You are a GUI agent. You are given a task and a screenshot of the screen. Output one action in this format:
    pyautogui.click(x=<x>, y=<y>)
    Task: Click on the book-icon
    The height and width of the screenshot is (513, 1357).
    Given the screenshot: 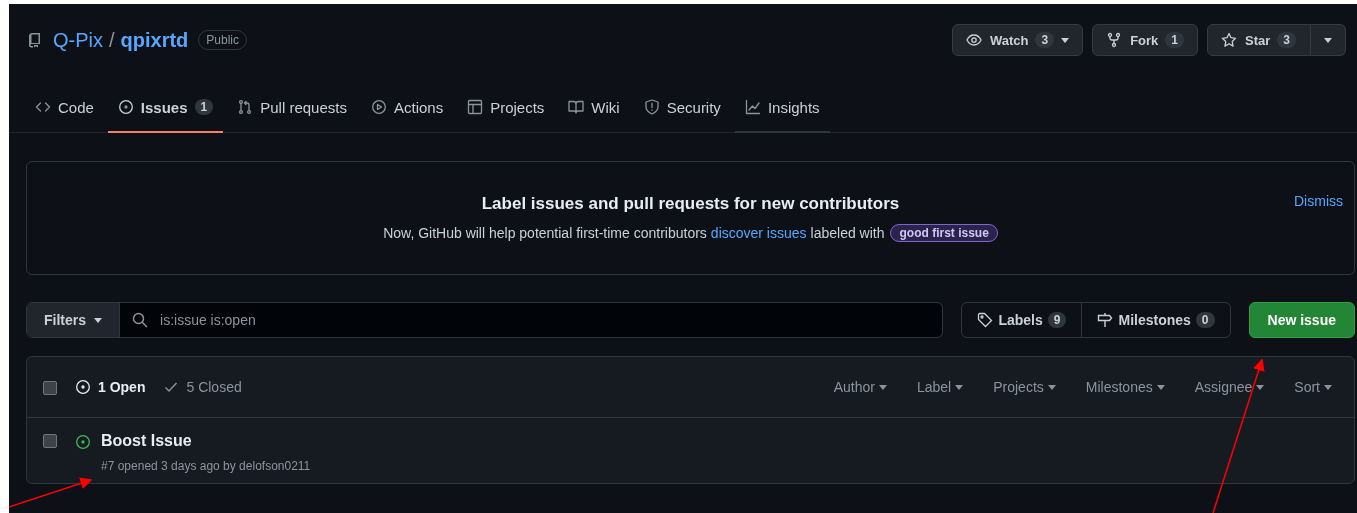 What is the action you would take?
    pyautogui.click(x=576, y=107)
    